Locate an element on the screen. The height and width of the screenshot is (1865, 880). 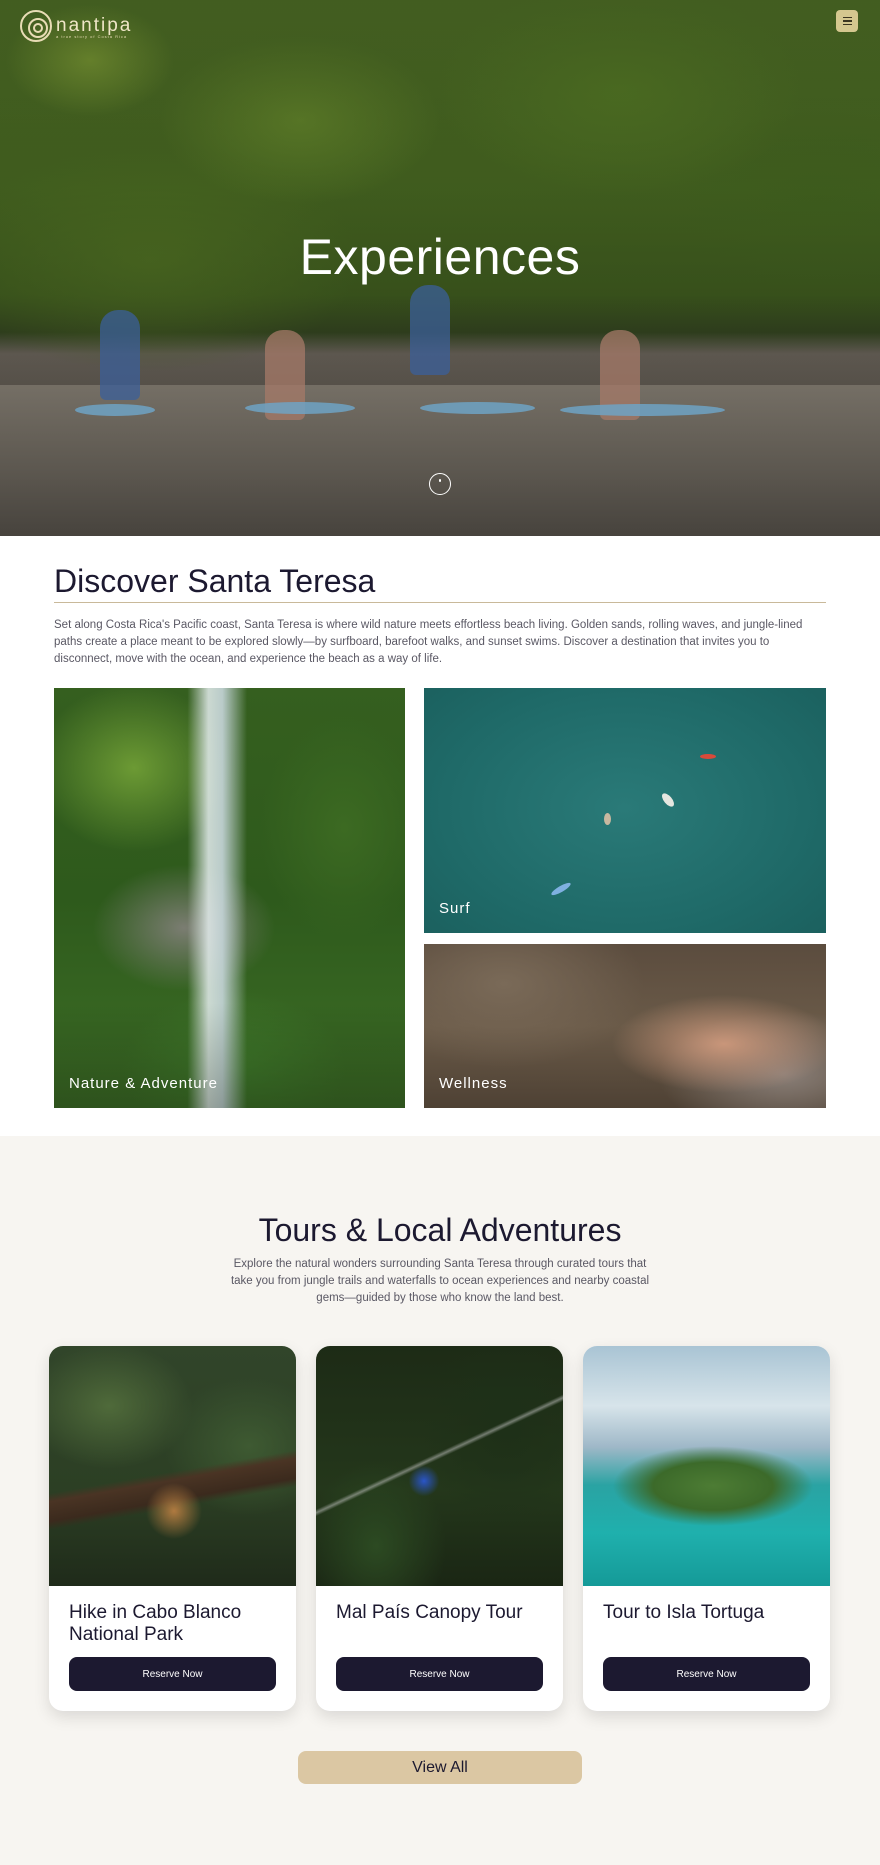
tile-label: Wellness is located at coordinates (473, 1083).